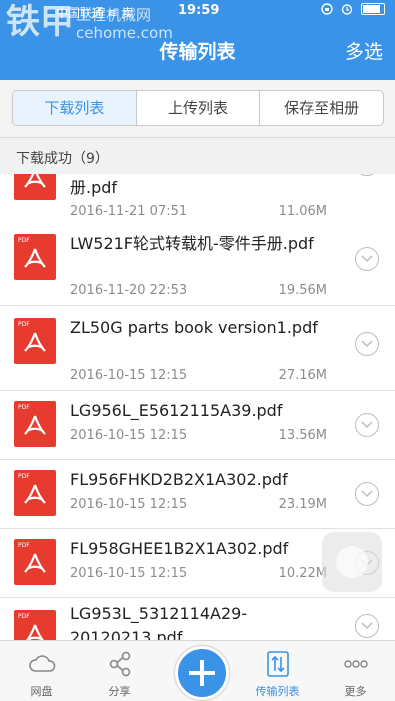 Image resolution: width=395 pixels, height=701 pixels. I want to click on status-icons, so click(353, 9).